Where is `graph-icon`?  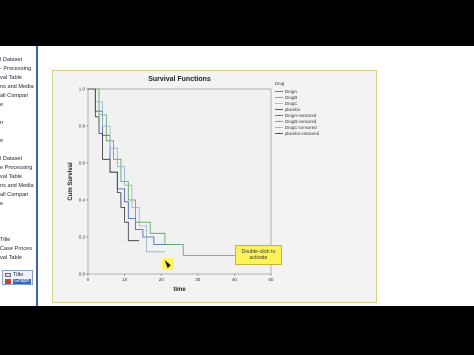 graph-icon is located at coordinates (8, 281).